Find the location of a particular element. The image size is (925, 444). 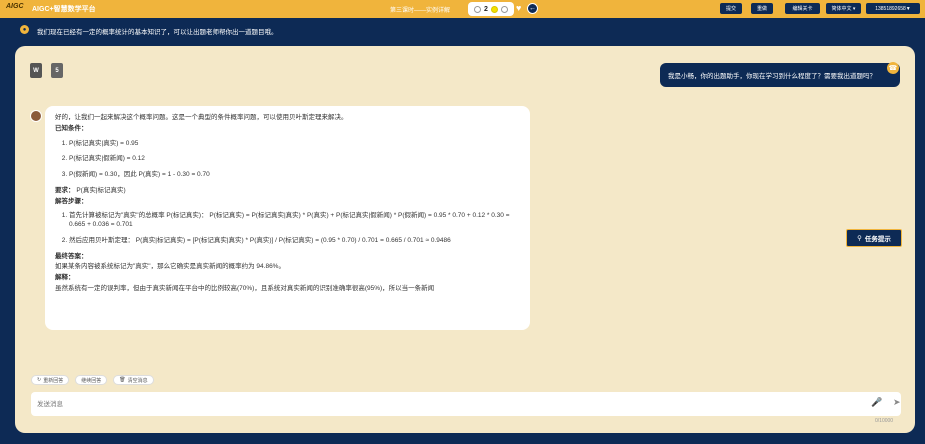

known-item: P(标记真实|真实) = 0.95 is located at coordinates (294, 144).